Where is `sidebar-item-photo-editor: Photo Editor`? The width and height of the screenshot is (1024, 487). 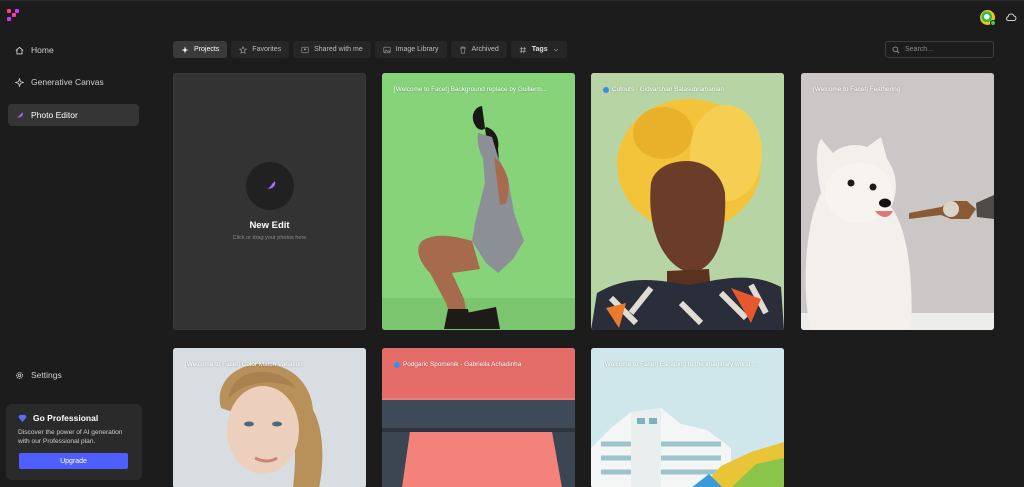
sidebar-item-photo-editor: Photo Editor is located at coordinates (73, 115).